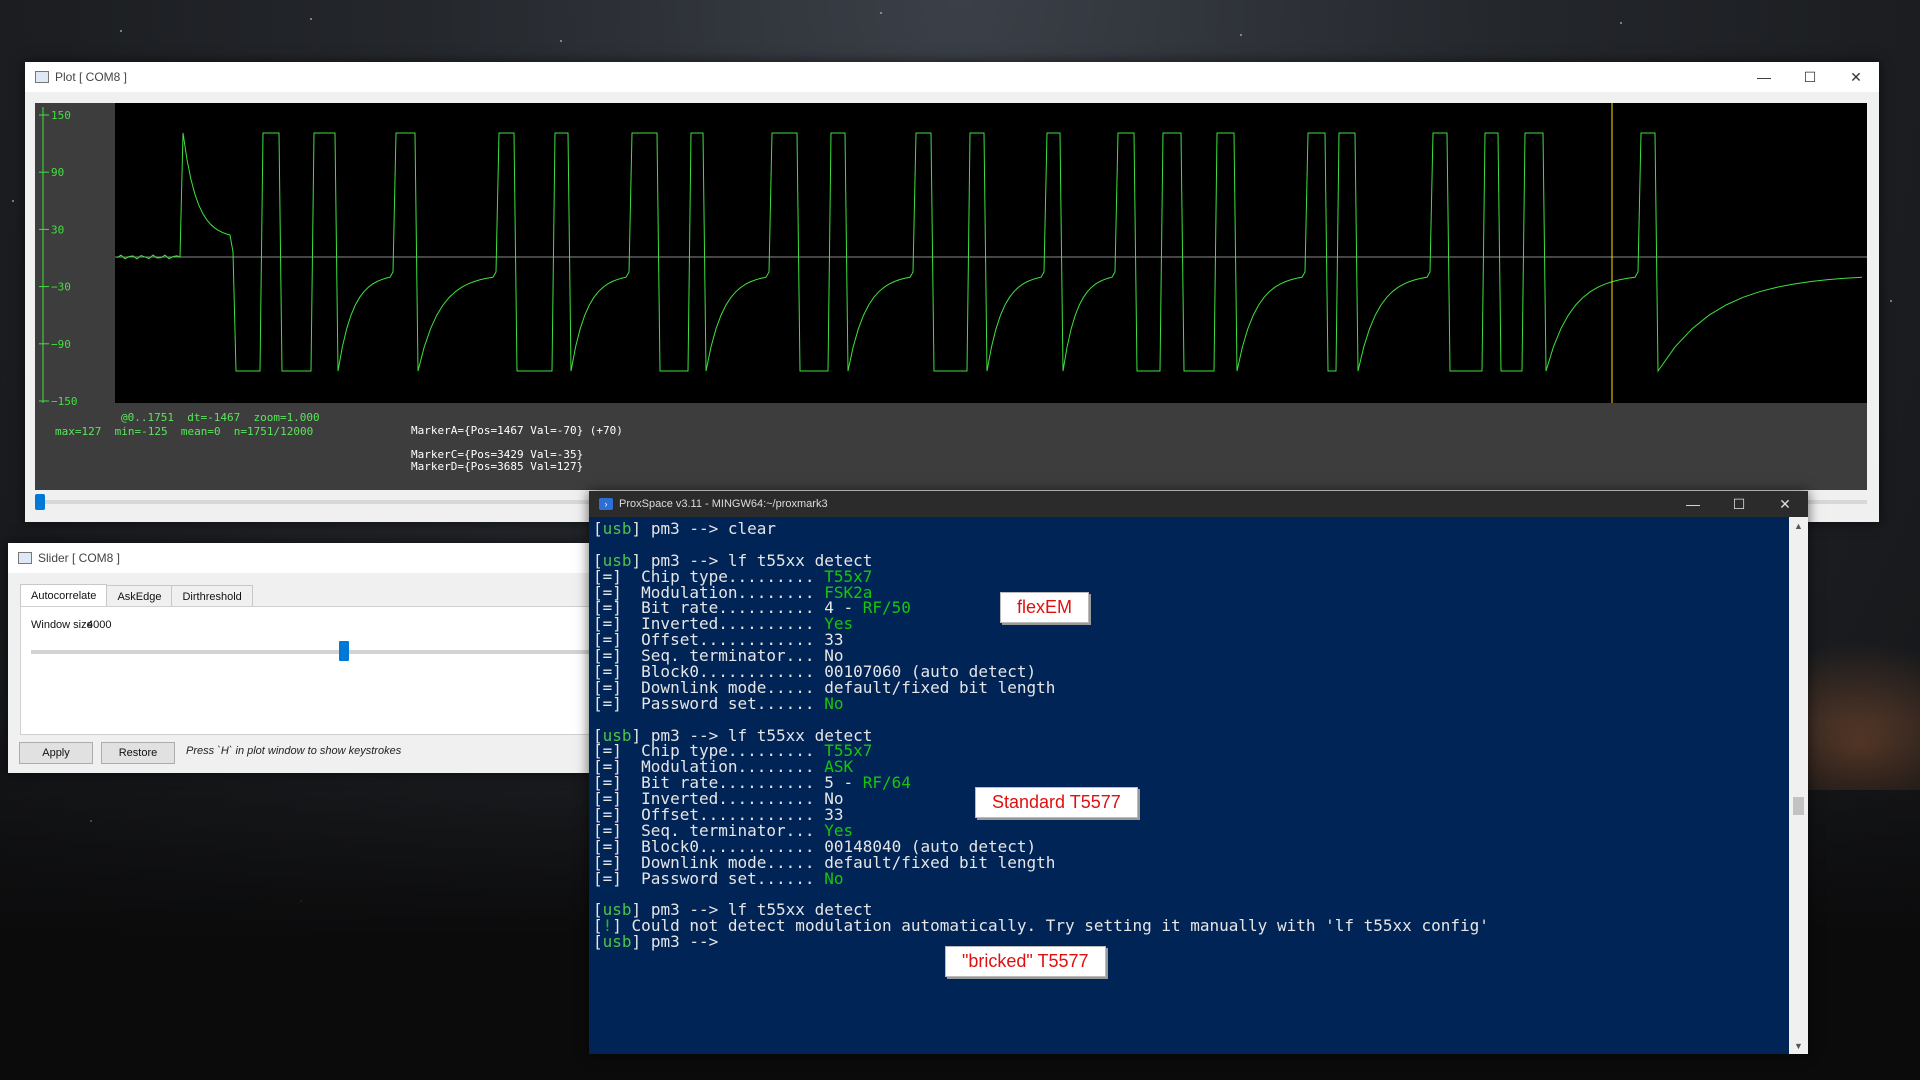 Image resolution: width=1920 pixels, height=1080 pixels. I want to click on console-line: [usb] pm3 -->, so click(1189, 942).